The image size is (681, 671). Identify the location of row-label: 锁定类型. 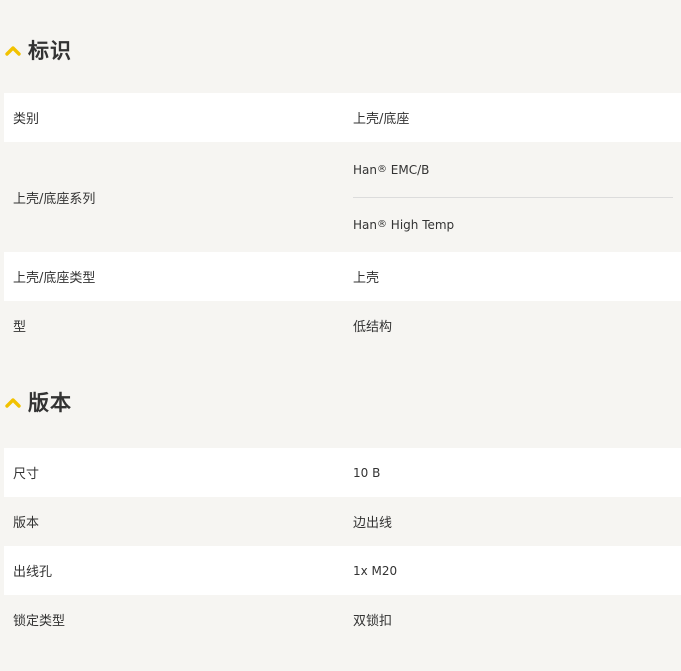
(39, 621).